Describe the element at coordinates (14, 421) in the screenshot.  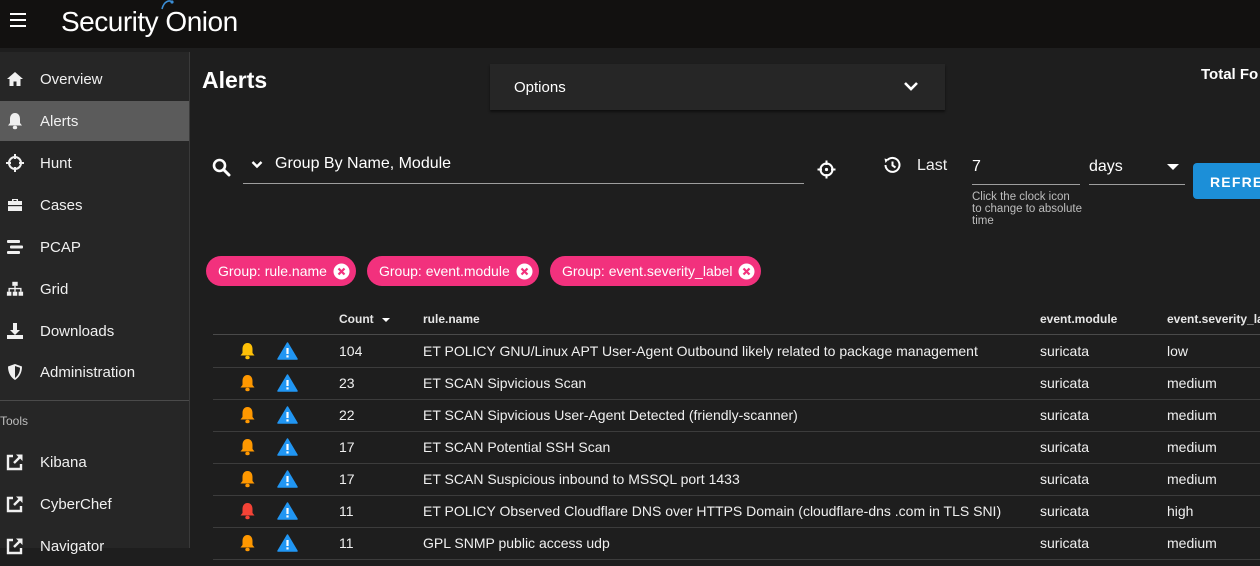
I see `sidebar-tools-header: Tools` at that location.